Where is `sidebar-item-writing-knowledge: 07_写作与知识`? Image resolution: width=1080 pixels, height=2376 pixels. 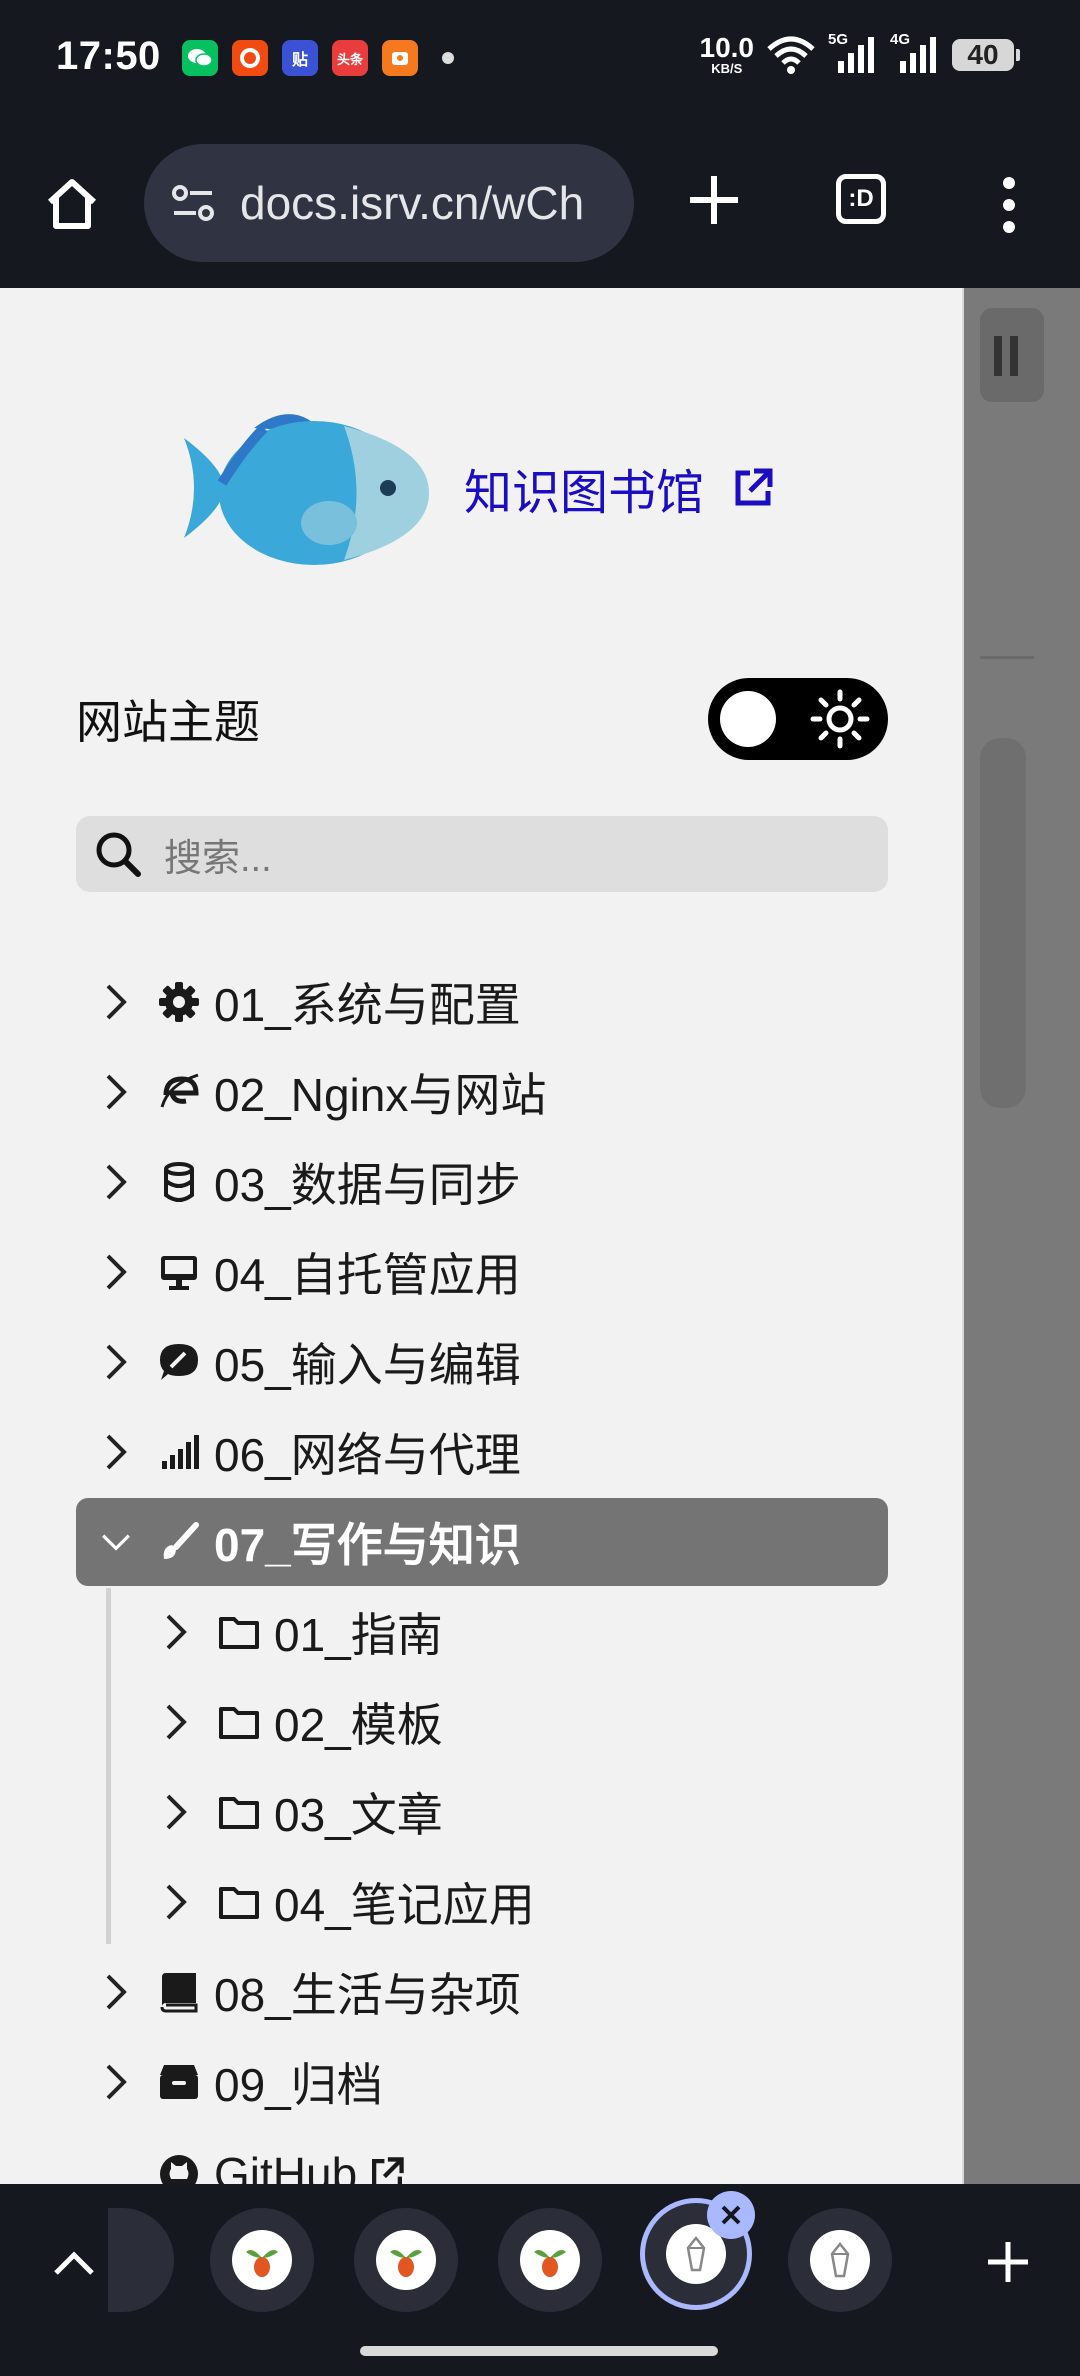 sidebar-item-writing-knowledge: 07_写作与知识 is located at coordinates (482, 1542).